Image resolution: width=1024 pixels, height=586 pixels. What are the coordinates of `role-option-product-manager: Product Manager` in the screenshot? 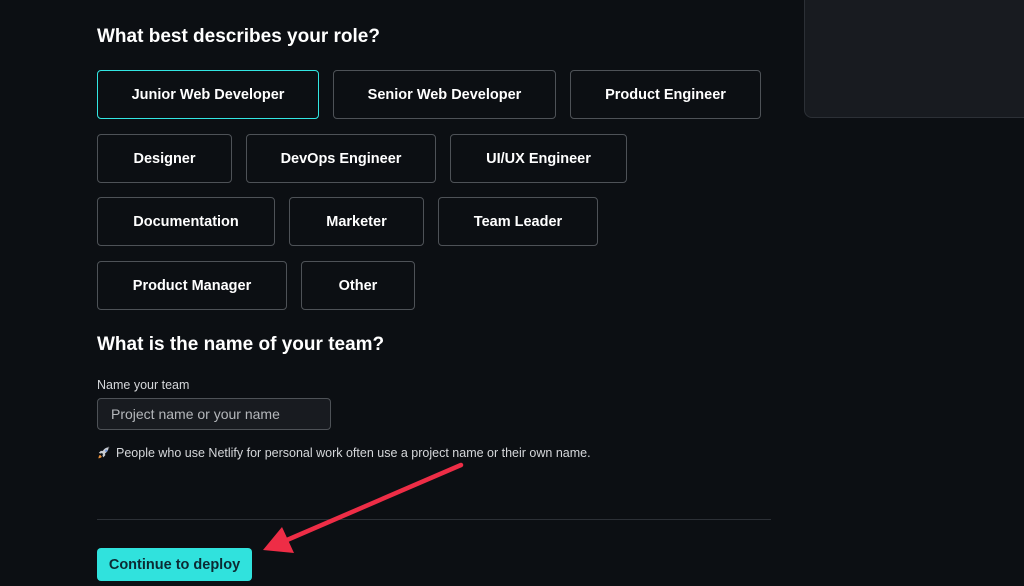 It's located at (192, 285).